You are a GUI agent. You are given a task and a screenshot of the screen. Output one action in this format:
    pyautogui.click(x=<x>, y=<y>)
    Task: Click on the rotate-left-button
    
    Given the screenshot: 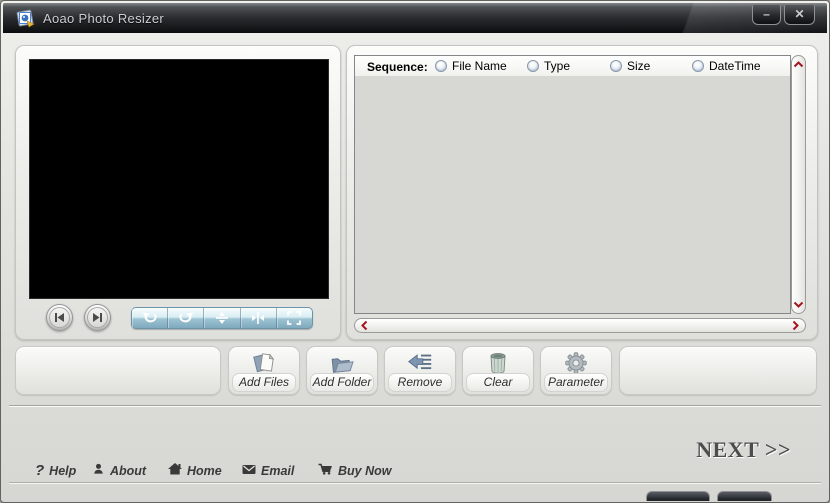 What is the action you would take?
    pyautogui.click(x=150, y=318)
    